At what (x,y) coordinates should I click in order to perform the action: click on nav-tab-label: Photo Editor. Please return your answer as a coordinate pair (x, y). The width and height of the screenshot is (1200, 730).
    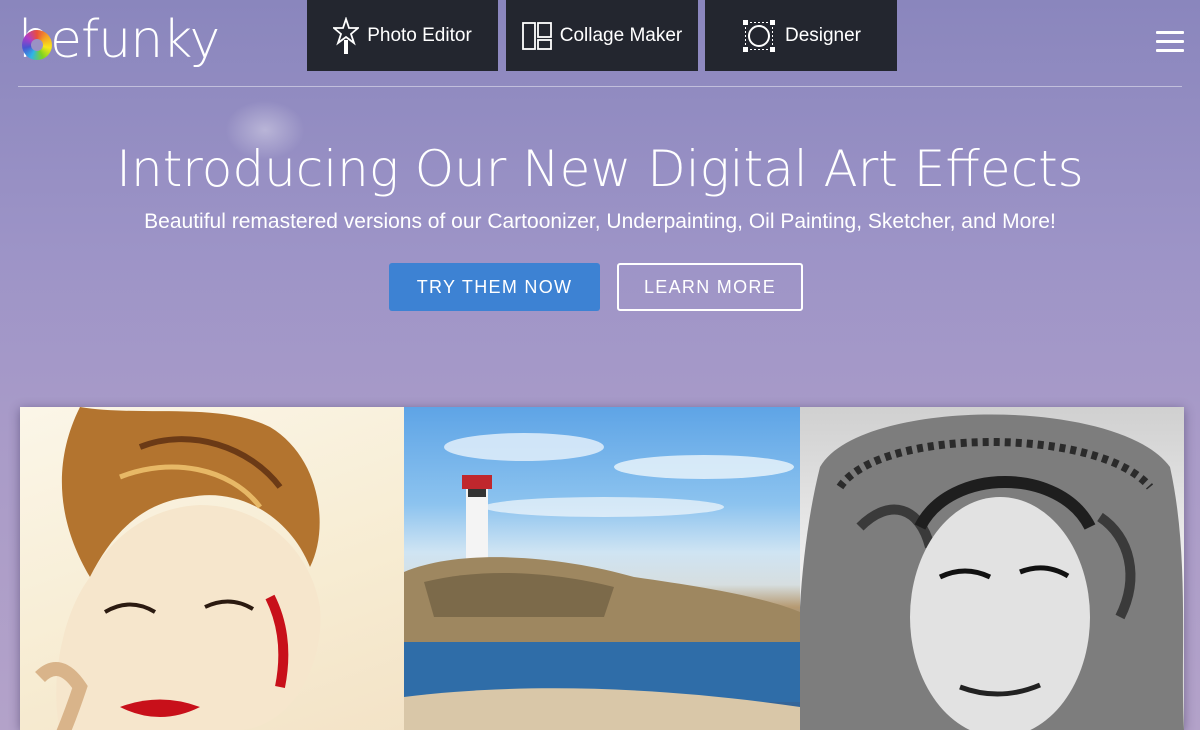
    Looking at the image, I should click on (419, 35).